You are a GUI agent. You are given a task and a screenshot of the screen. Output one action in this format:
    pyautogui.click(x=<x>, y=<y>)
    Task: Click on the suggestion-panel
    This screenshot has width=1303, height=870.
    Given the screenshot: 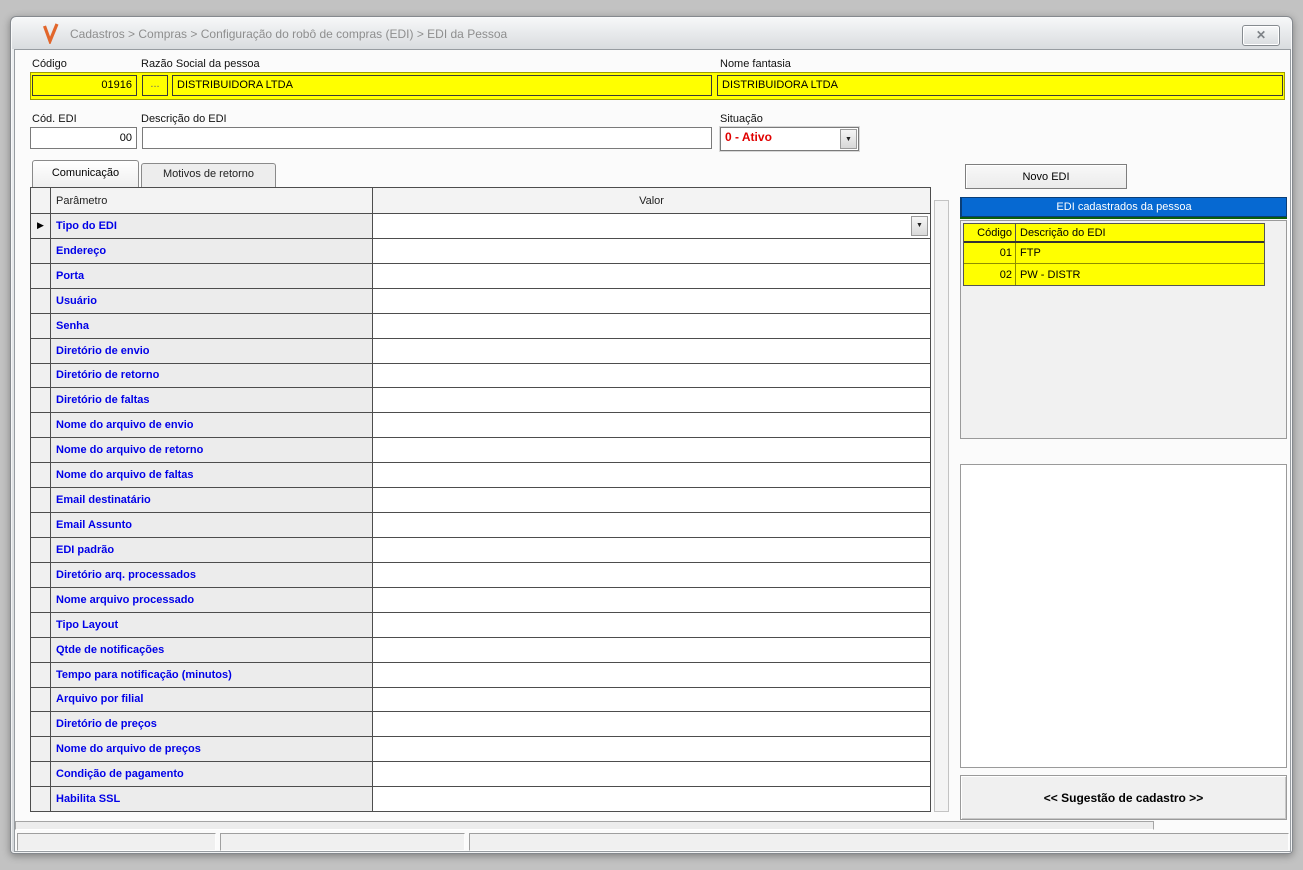 What is the action you would take?
    pyautogui.click(x=1123, y=616)
    